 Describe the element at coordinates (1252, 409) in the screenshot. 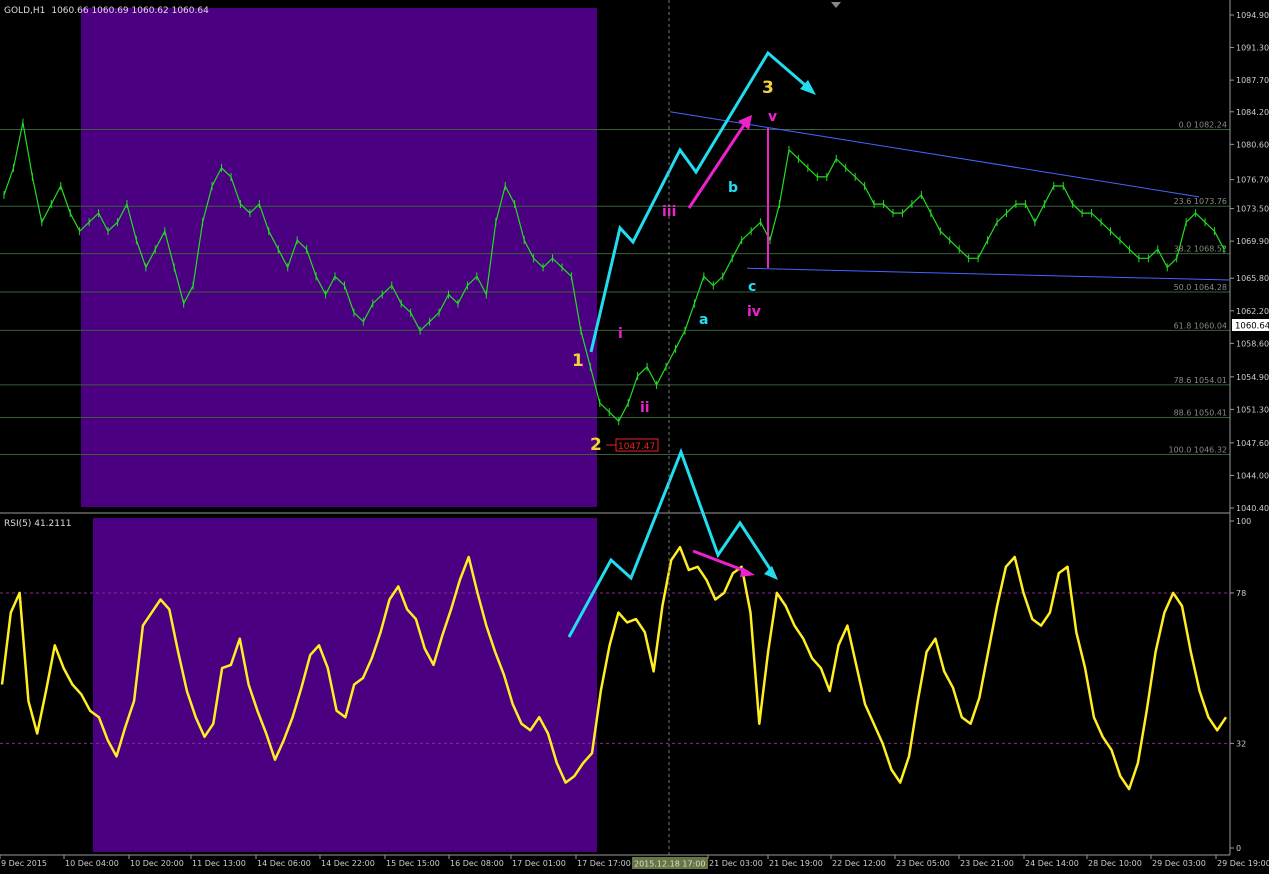

I see `price-tick-label: 1051.30` at that location.